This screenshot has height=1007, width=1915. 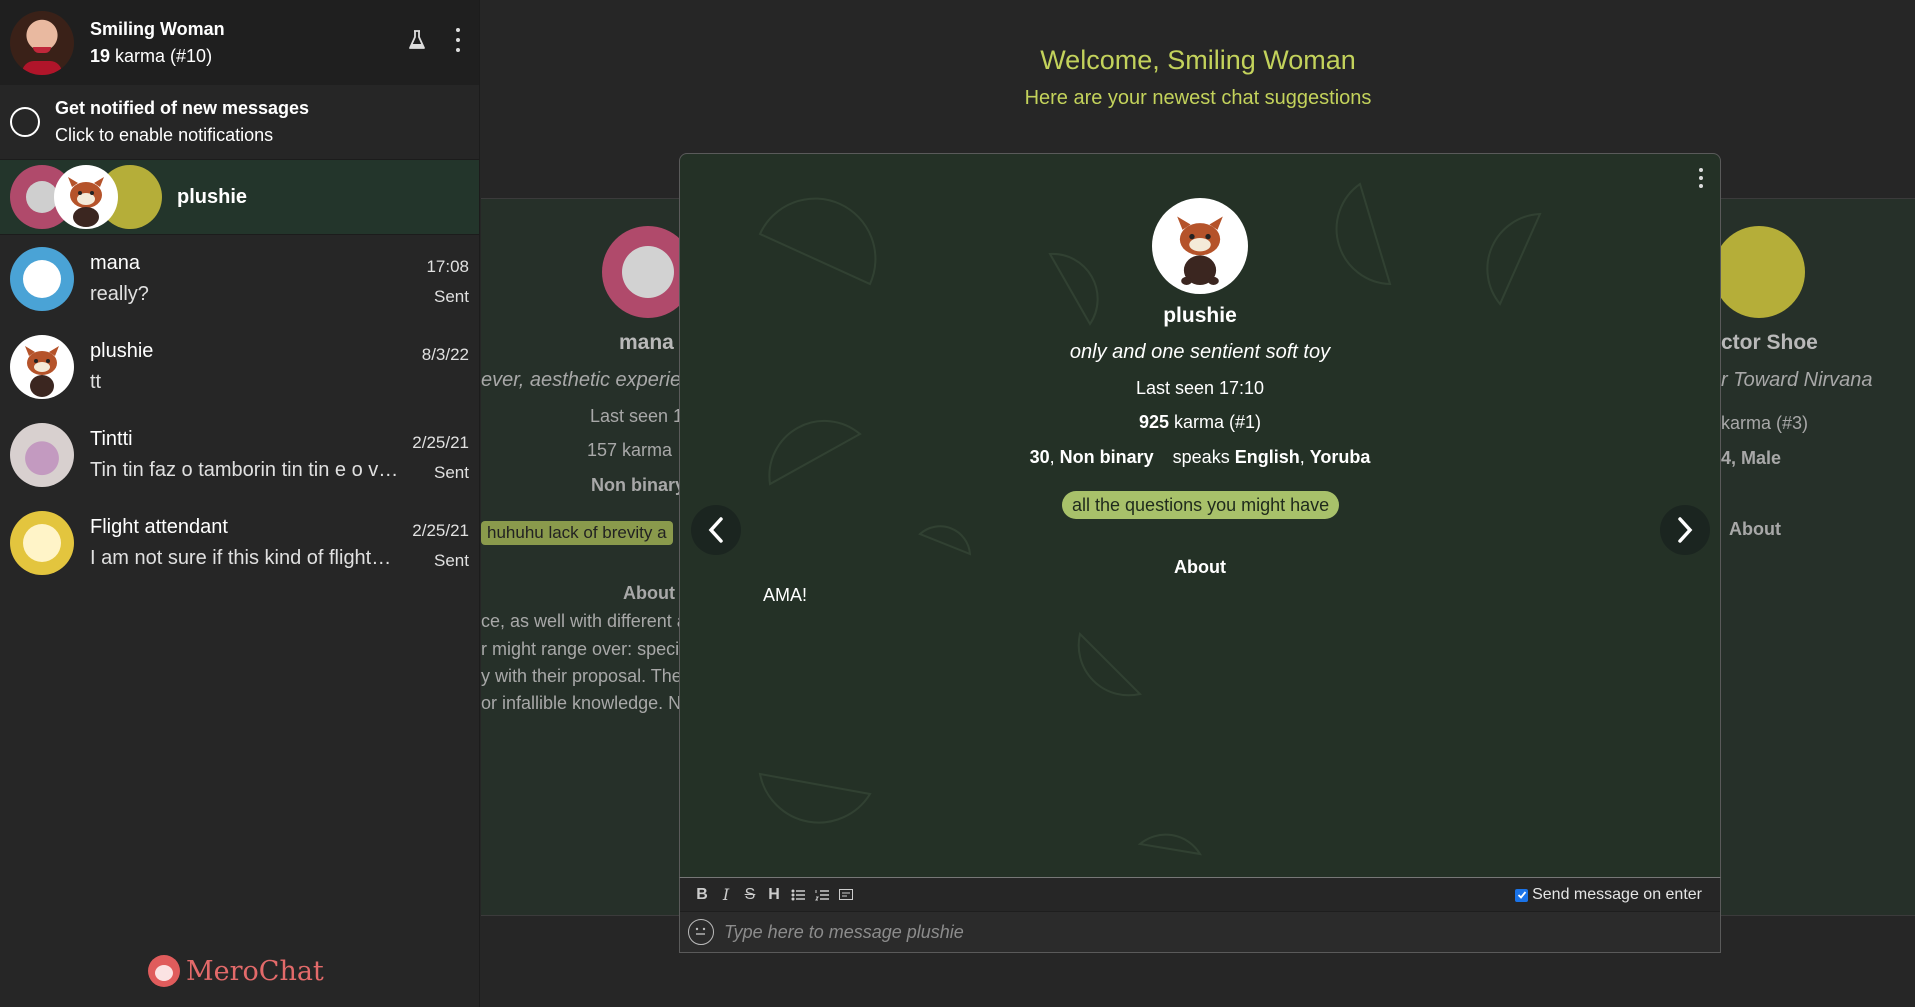 What do you see at coordinates (822, 895) in the screenshot?
I see `numbered-list-icon` at bounding box center [822, 895].